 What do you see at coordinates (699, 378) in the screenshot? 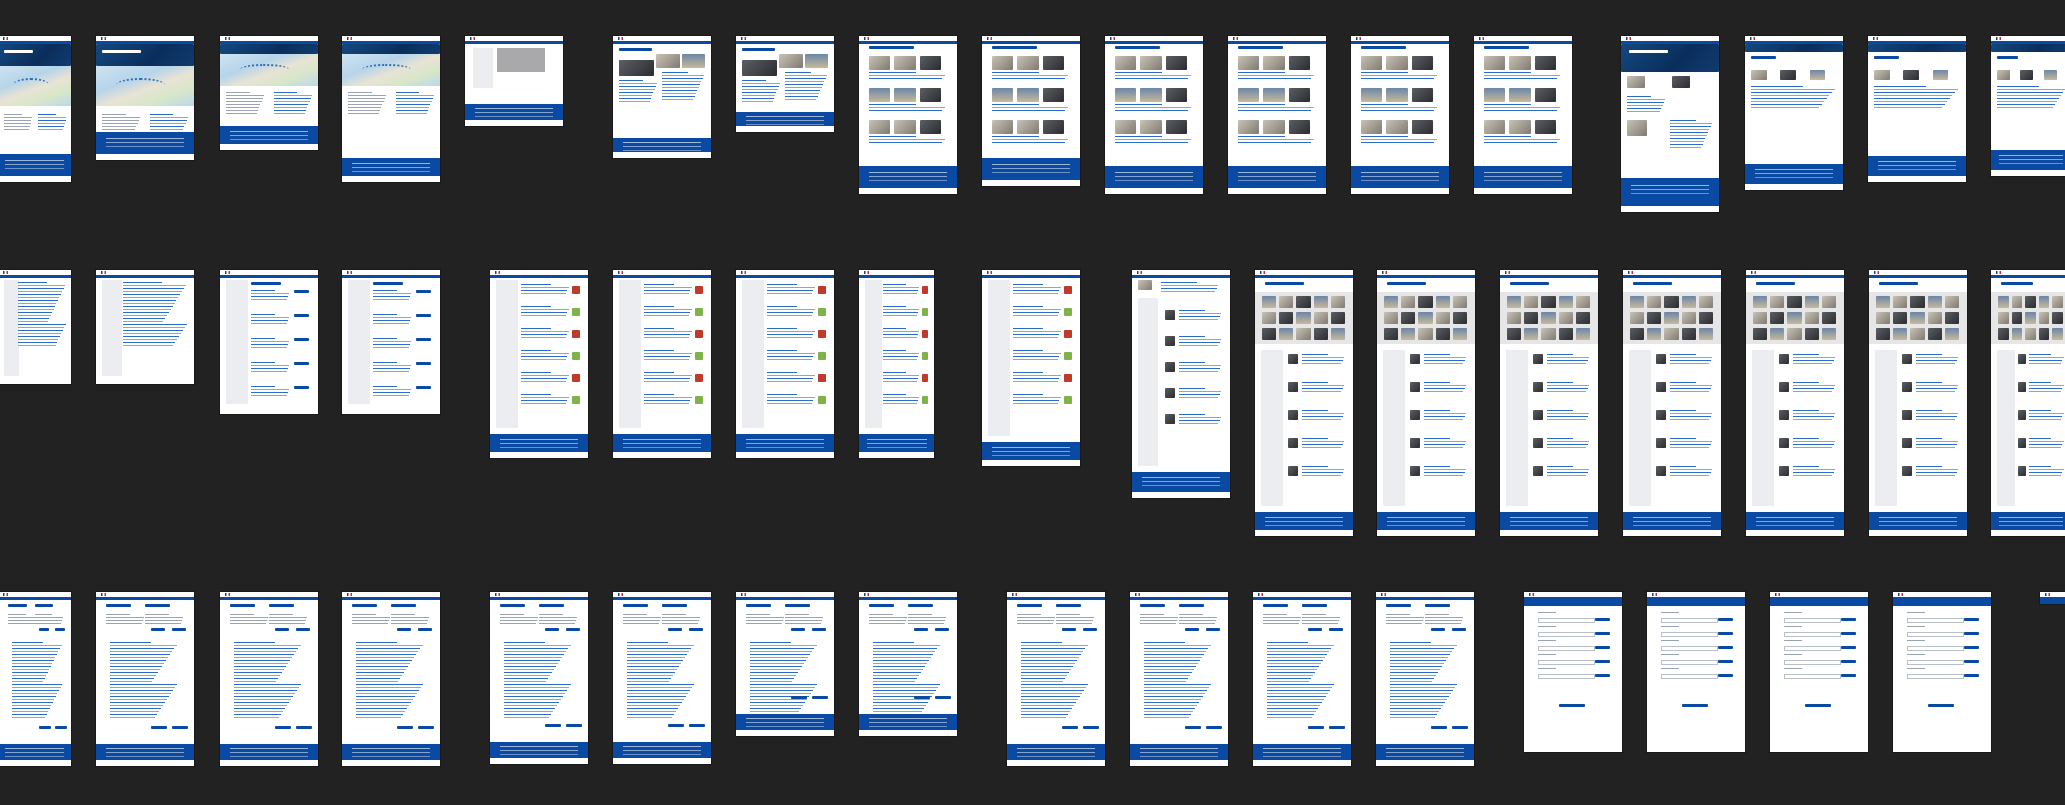
I see `status-thumbnail` at bounding box center [699, 378].